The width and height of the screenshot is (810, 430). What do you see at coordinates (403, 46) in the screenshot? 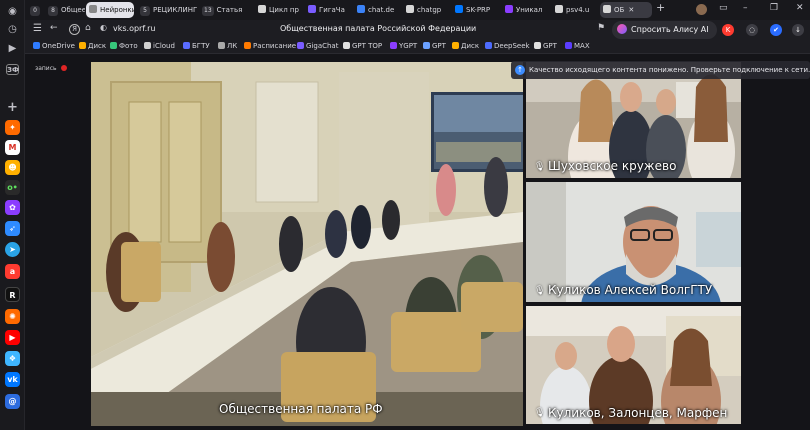
I see `bookmark-item: YGPT` at bounding box center [403, 46].